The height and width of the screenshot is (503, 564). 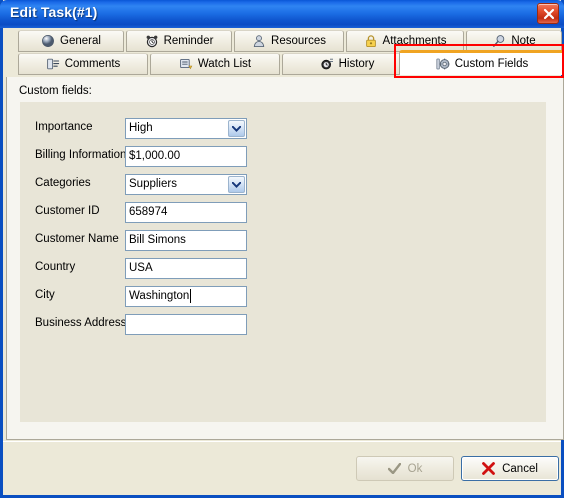 What do you see at coordinates (141, 268) in the screenshot?
I see `field-value: USA` at bounding box center [141, 268].